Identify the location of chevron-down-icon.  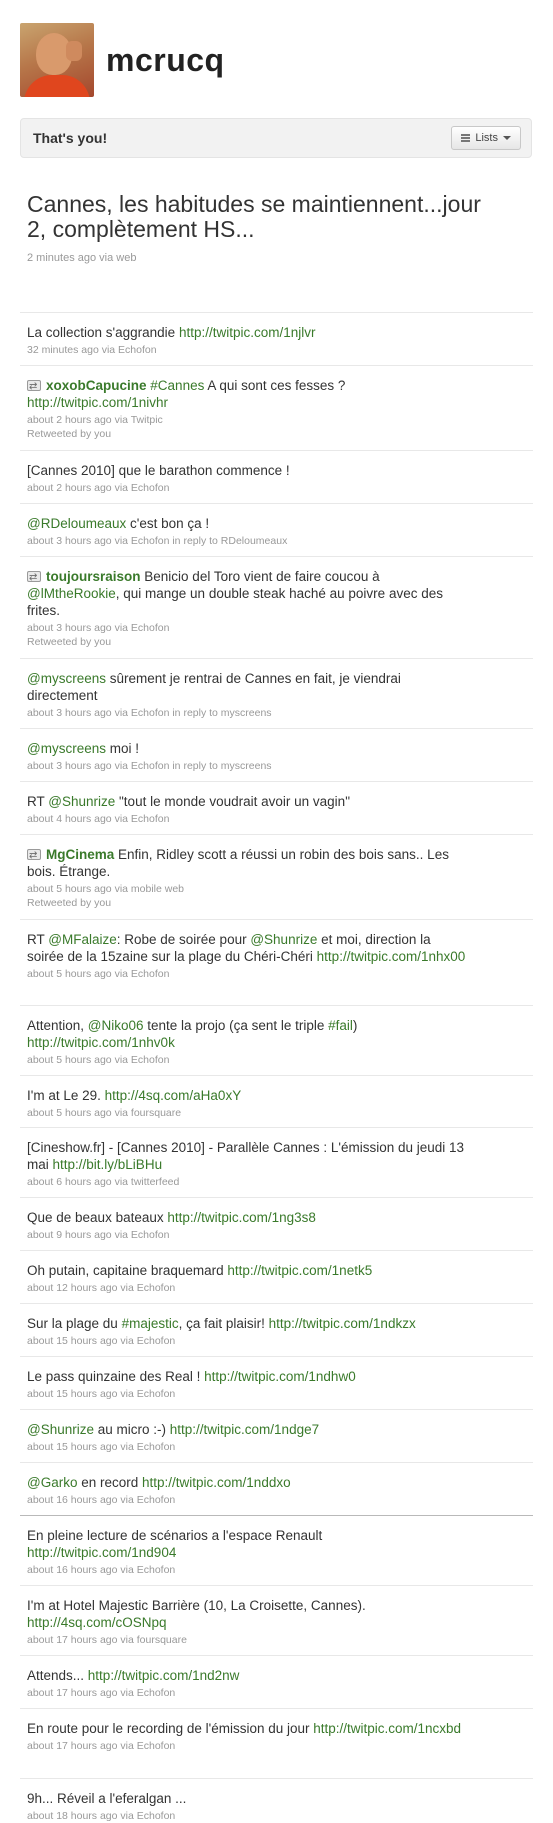
(507, 138).